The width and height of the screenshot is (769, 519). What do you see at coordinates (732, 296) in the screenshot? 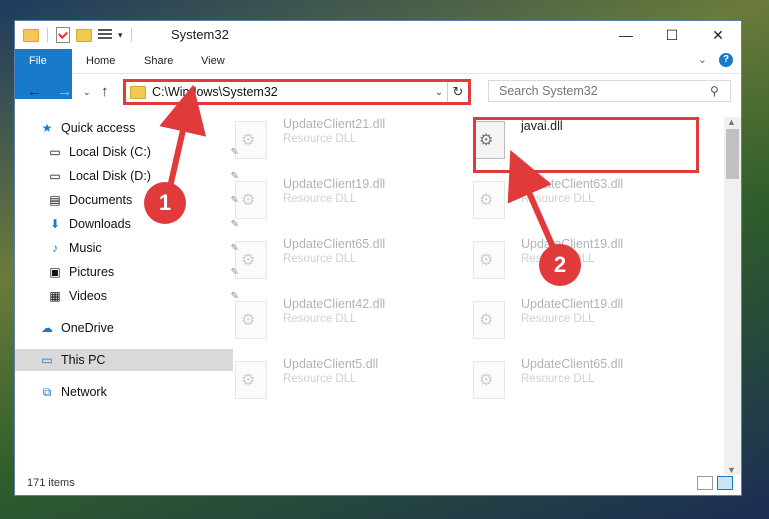
I see `vertical-scrollbar: ▲ ▼` at bounding box center [732, 296].